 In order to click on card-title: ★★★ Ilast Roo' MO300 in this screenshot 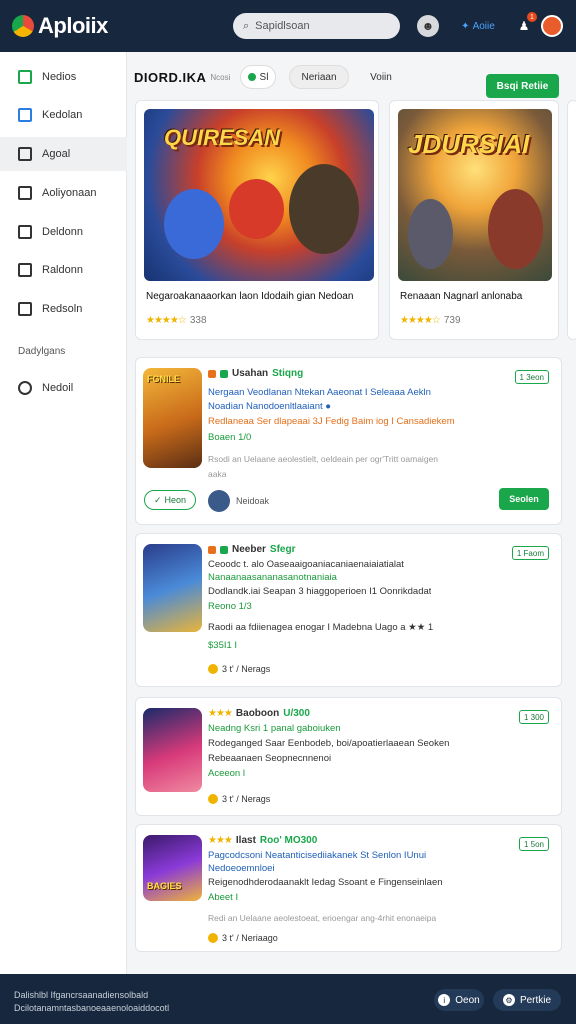, I will do `click(262, 840)`.